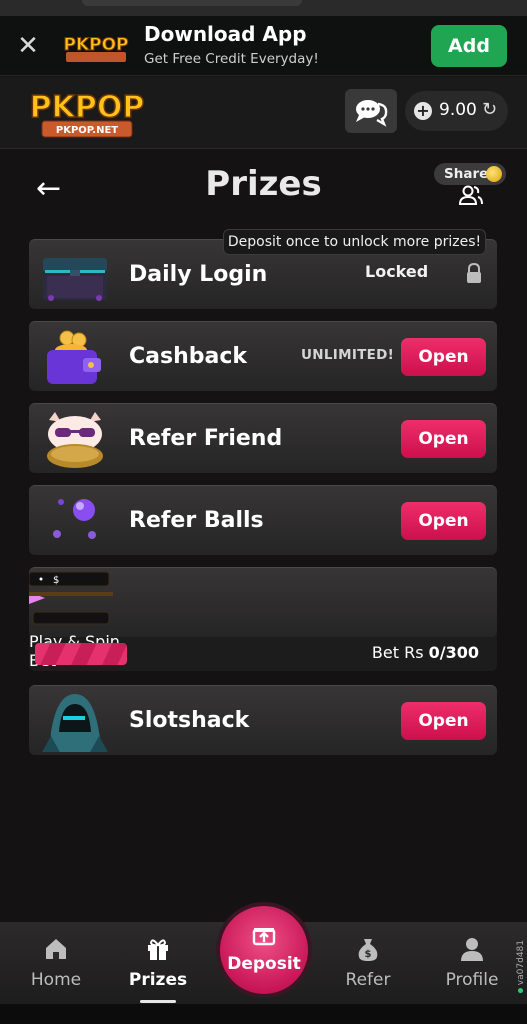  I want to click on deposit-icon, so click(264, 937).